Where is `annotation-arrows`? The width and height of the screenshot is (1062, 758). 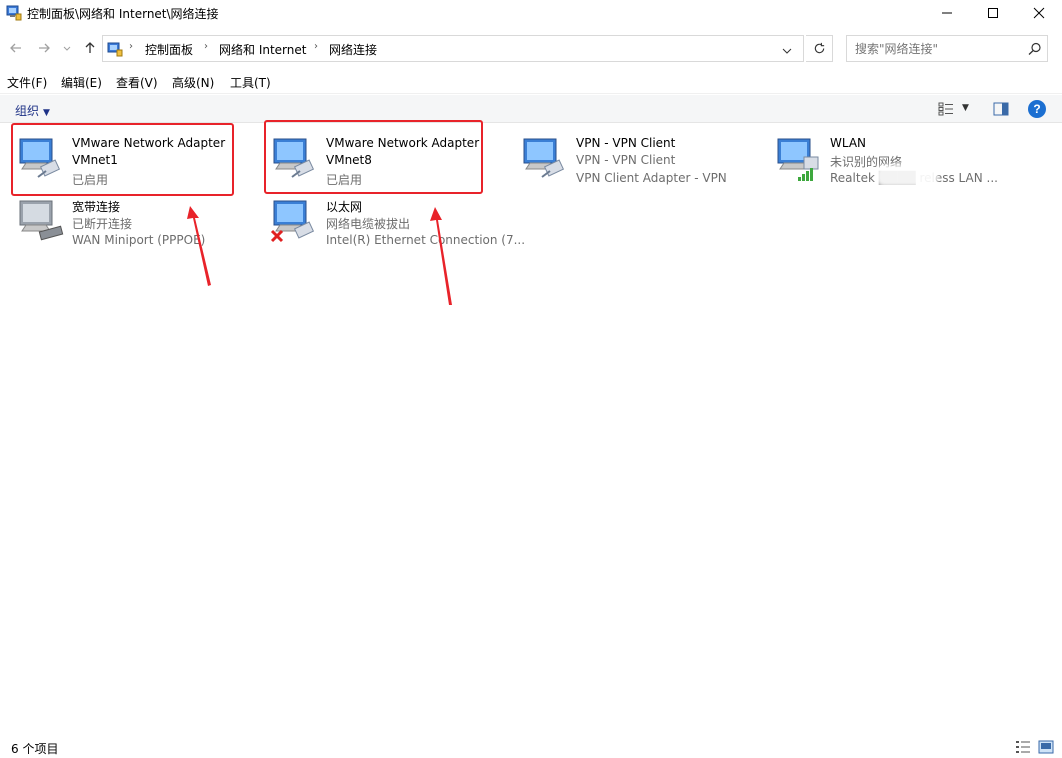 annotation-arrows is located at coordinates (319, 255).